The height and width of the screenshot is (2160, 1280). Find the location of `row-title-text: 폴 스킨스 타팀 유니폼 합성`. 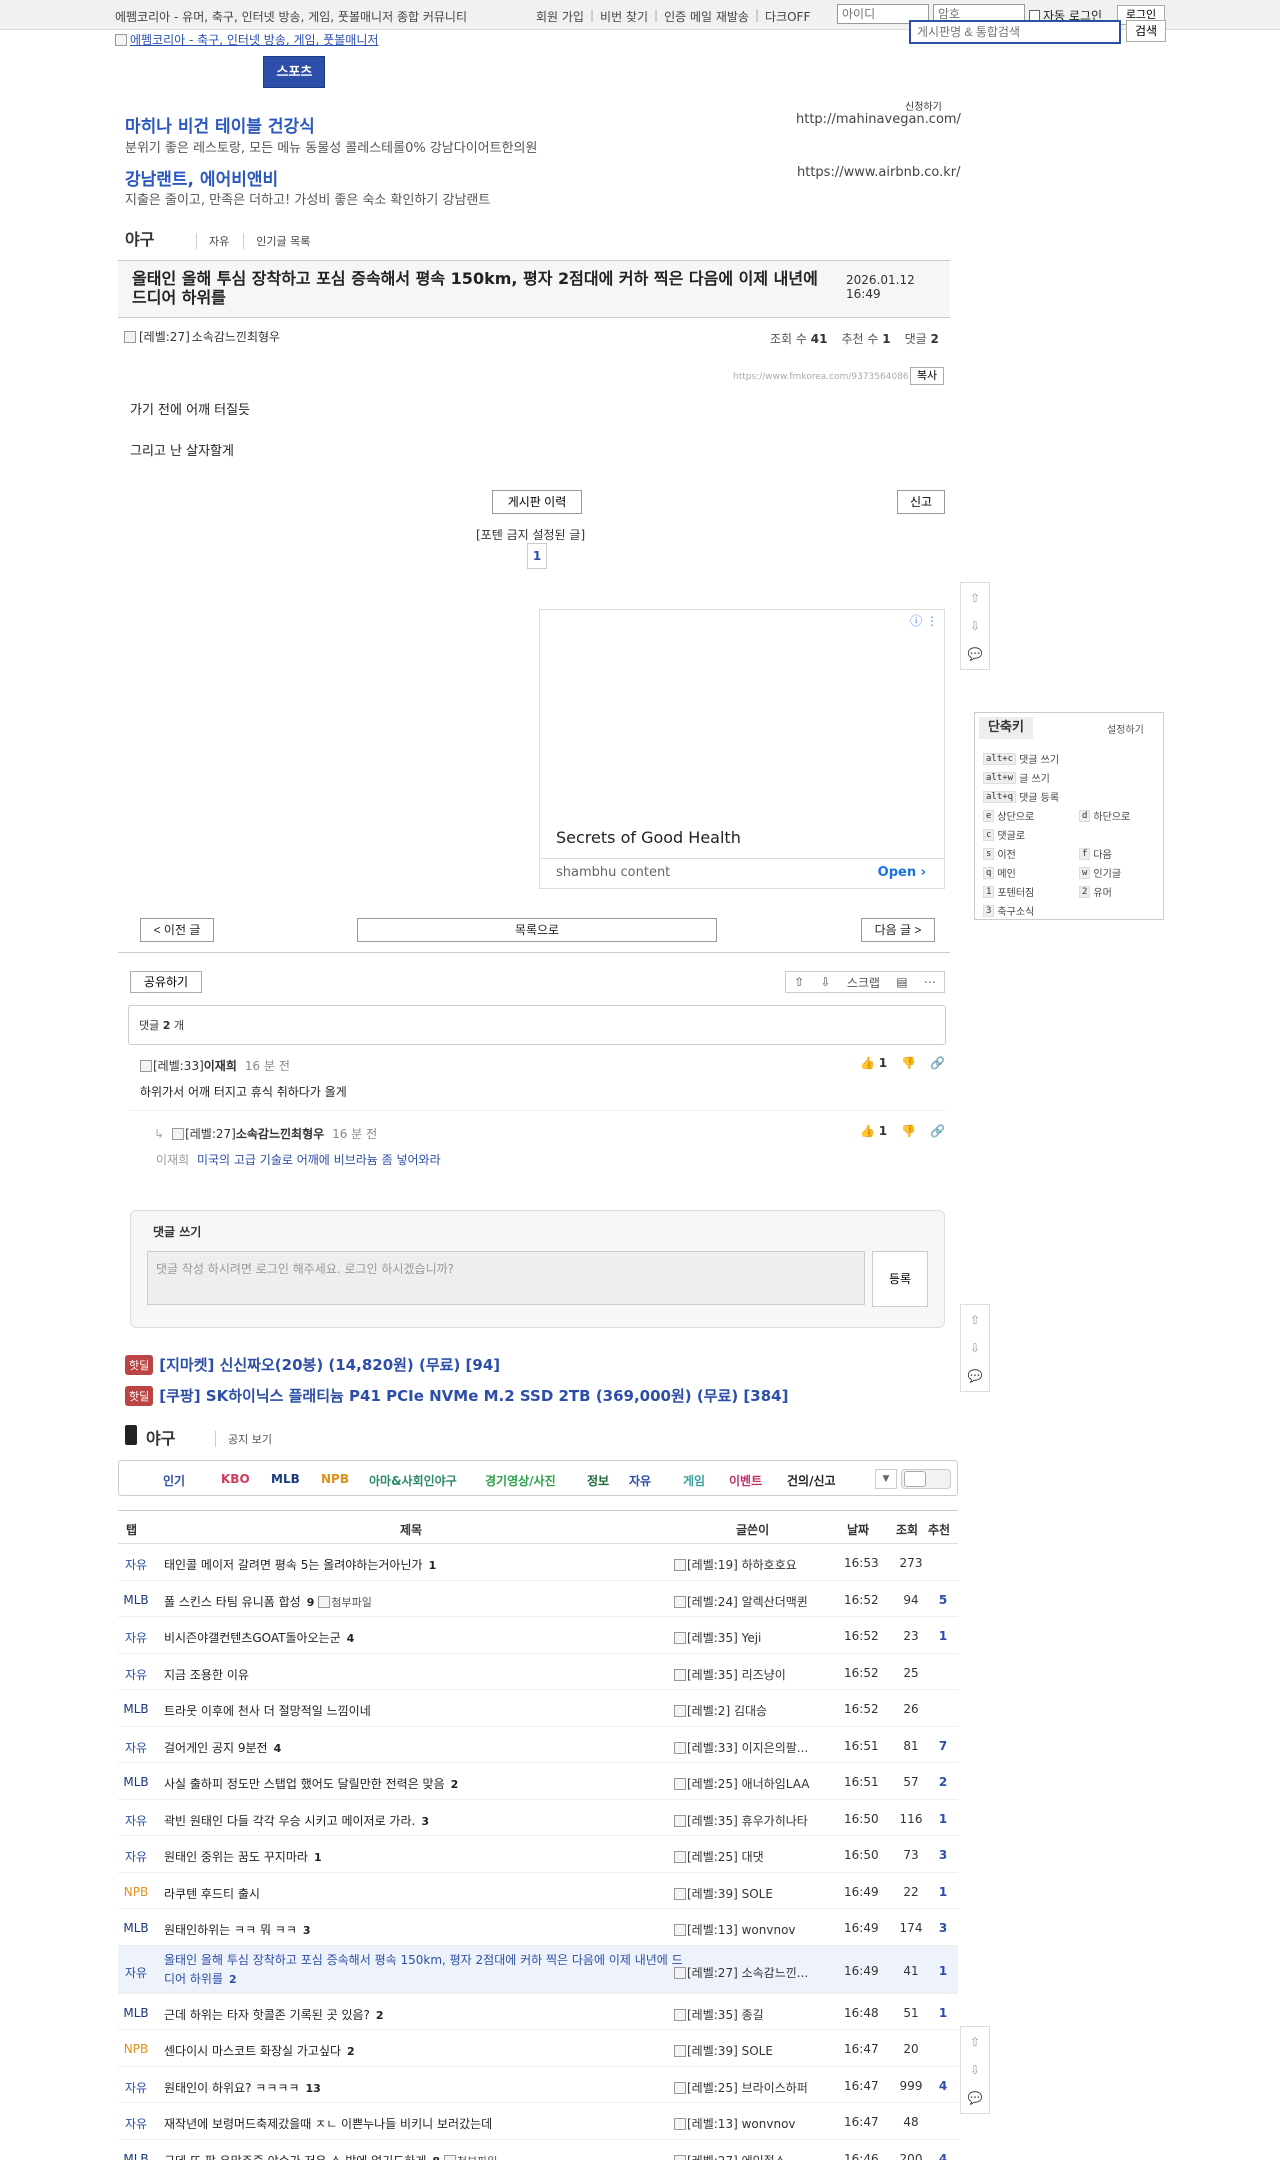

row-title-text: 폴 스킨스 타팀 유니폼 합성 is located at coordinates (232, 1602).